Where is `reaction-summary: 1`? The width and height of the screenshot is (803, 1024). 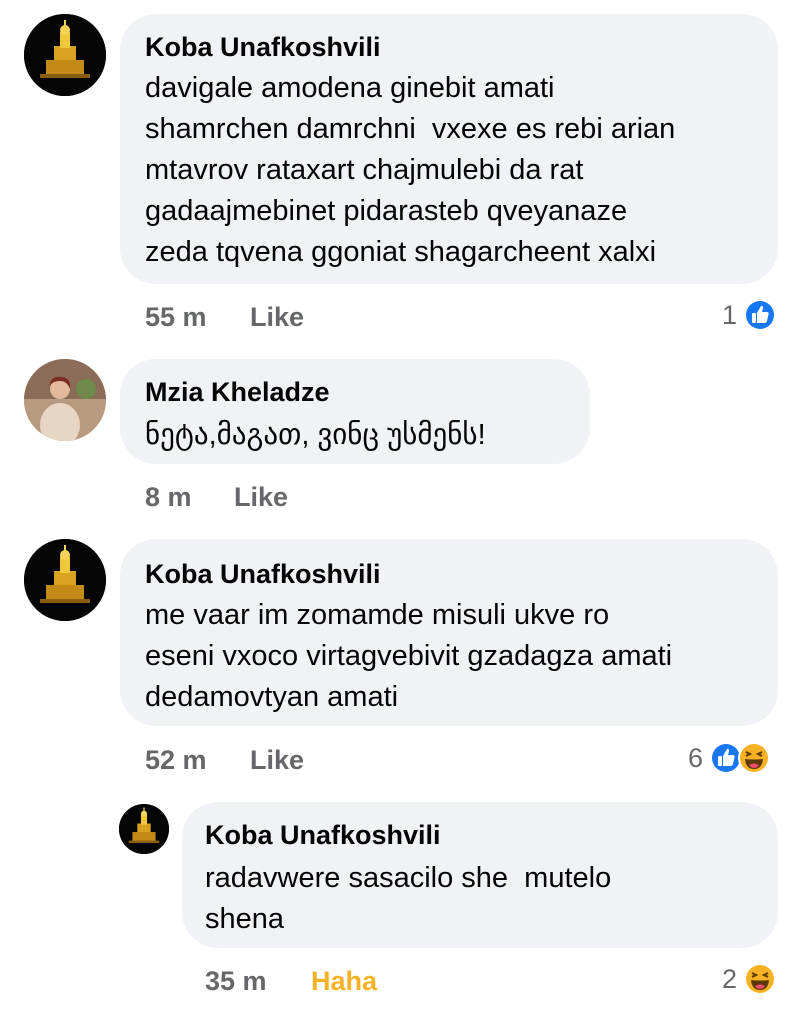
reaction-summary: 1 is located at coordinates (749, 315).